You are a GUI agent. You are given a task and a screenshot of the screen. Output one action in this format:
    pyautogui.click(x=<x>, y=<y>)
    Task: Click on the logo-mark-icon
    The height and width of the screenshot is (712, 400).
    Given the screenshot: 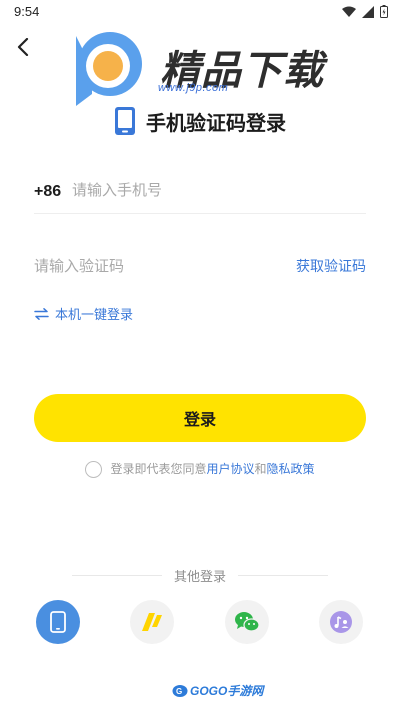 What is the action you would take?
    pyautogui.click(x=109, y=69)
    